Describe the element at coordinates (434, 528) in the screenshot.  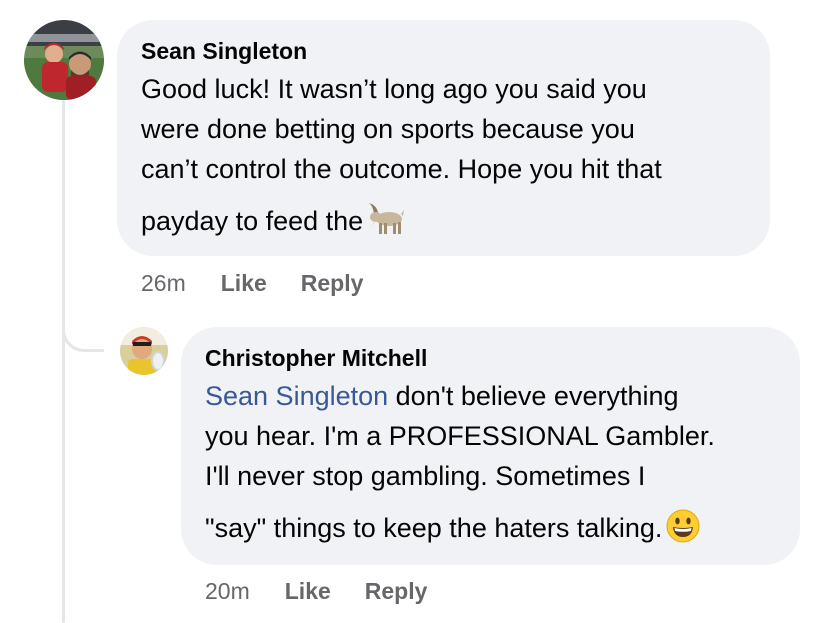
I see `comment-line: "say" things to keep the haters talking.` at that location.